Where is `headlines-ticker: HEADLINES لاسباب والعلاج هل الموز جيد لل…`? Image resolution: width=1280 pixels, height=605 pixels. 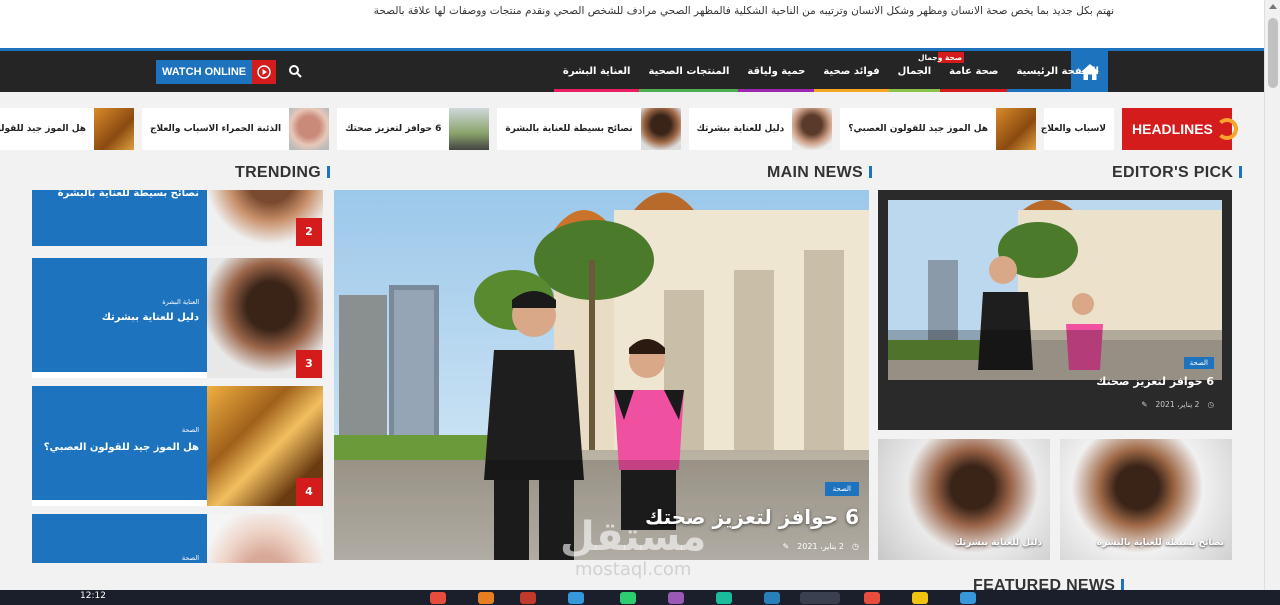
headlines-ticker: HEADLINES لاسباب والعلاج هل الموز جيد لل… is located at coordinates (619, 129).